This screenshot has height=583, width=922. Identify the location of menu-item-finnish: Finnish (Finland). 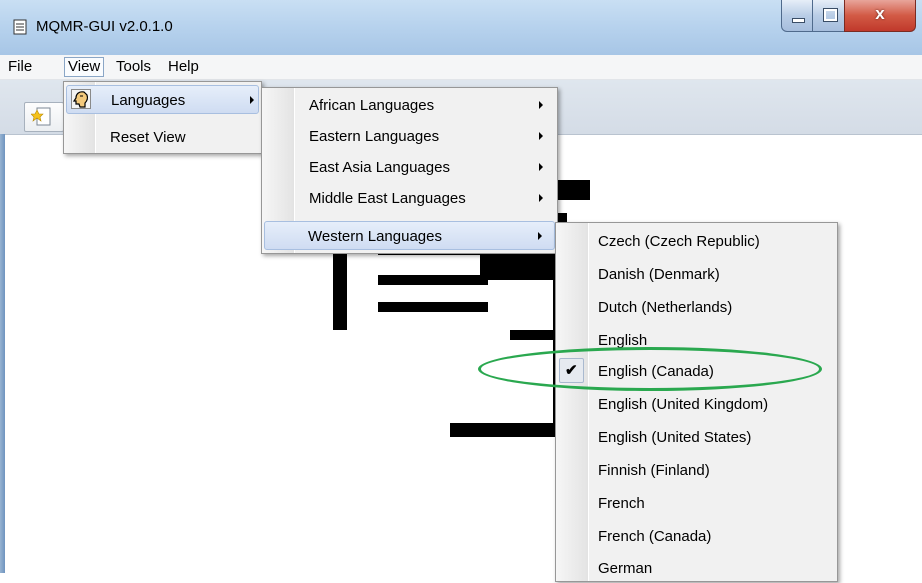
(696, 470).